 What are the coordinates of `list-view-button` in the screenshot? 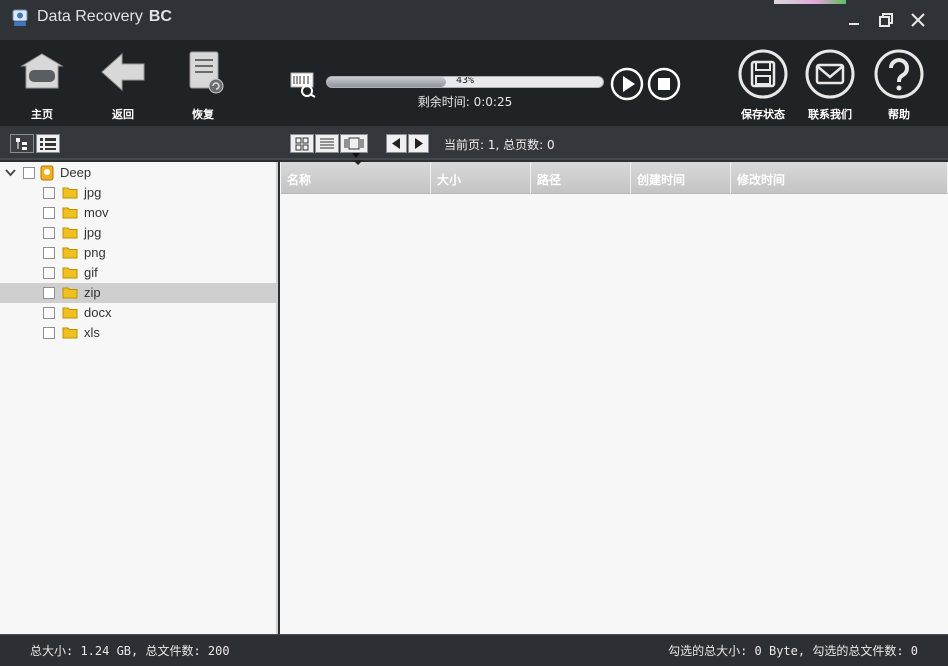 It's located at (48, 143).